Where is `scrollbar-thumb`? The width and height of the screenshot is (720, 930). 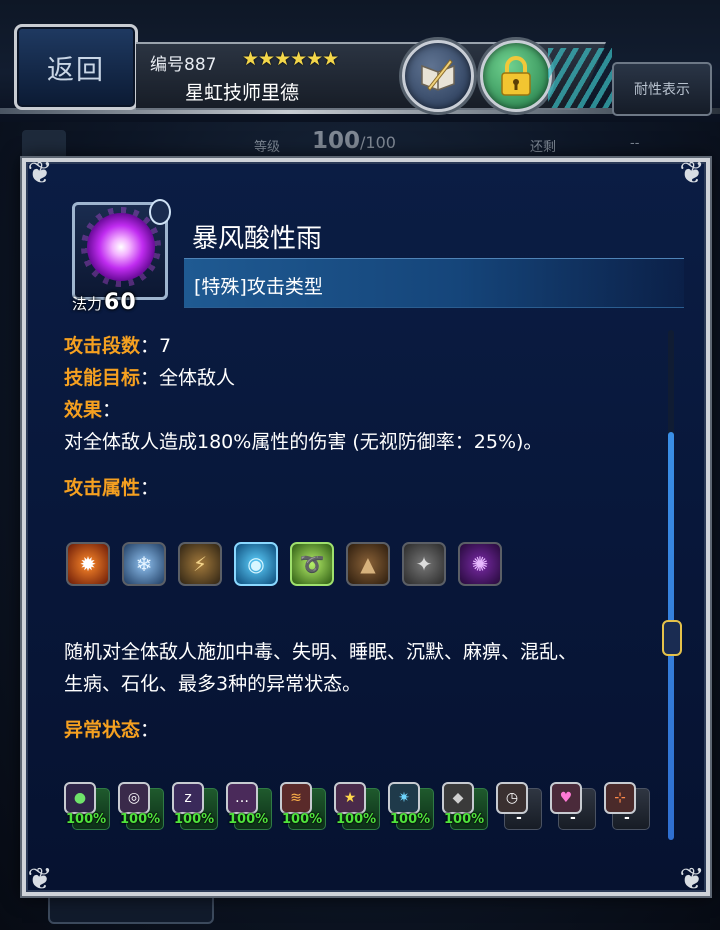 scrollbar-thumb is located at coordinates (672, 638).